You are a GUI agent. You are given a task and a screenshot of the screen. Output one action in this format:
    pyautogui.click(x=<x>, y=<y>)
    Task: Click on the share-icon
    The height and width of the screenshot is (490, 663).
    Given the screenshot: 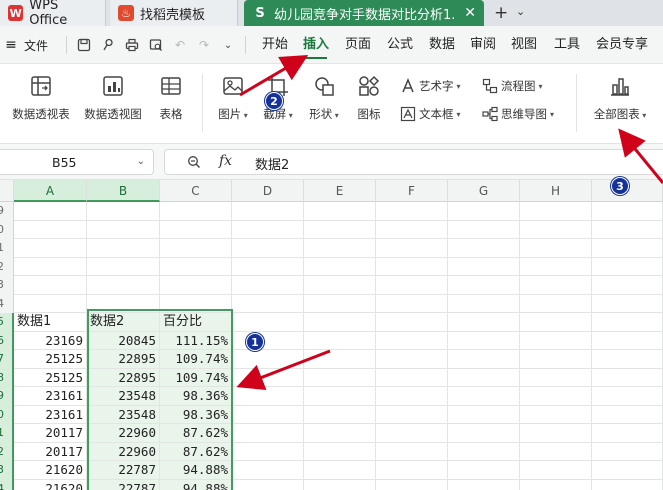 What is the action you would take?
    pyautogui.click(x=108, y=45)
    